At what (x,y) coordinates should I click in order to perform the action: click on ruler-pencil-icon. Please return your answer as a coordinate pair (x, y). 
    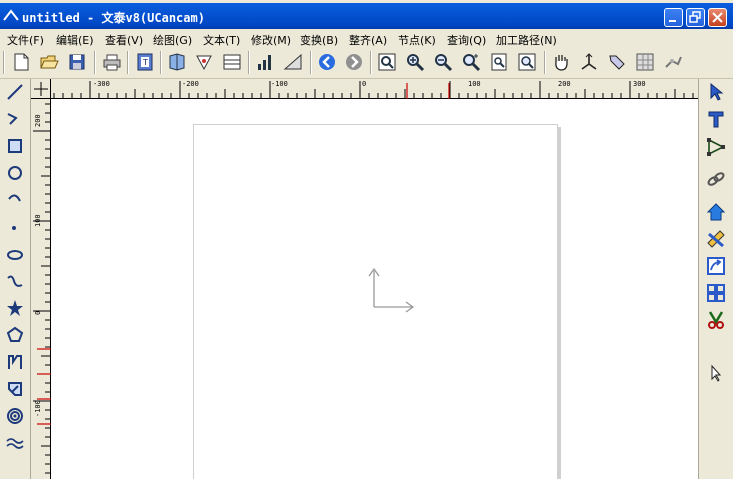
    Looking at the image, I should click on (716, 239).